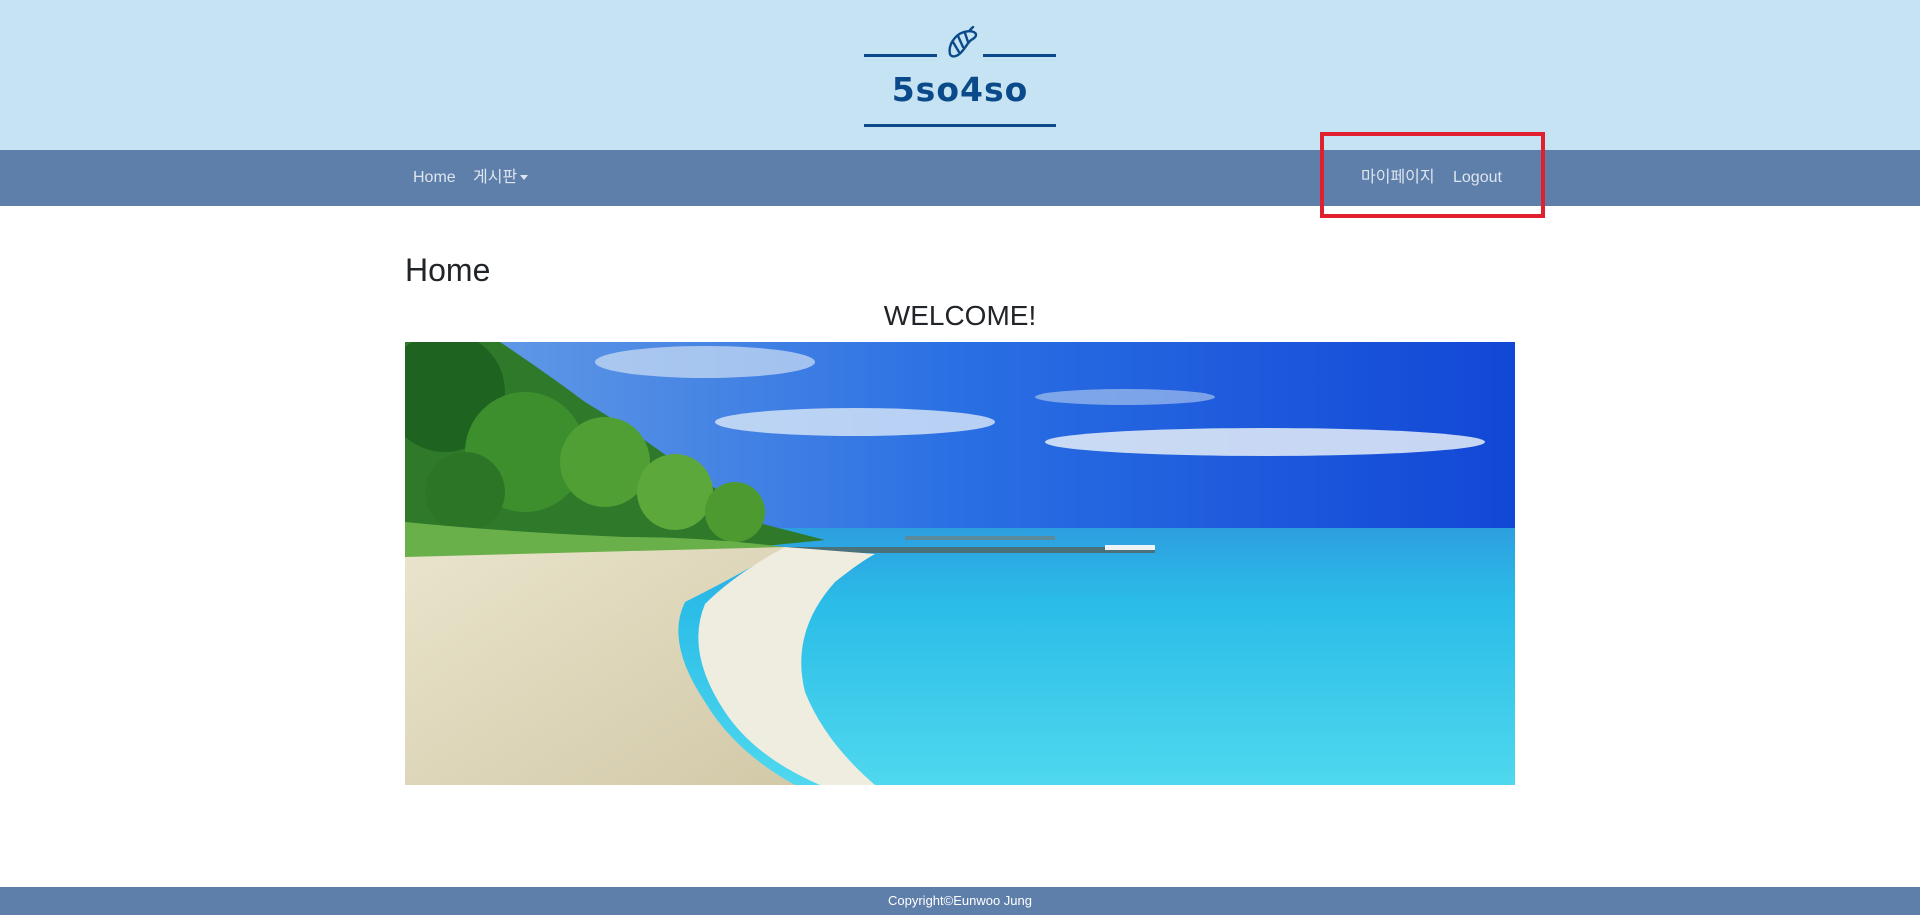 Image resolution: width=1920 pixels, height=915 pixels. I want to click on site-footer: Copyright©Eunwoo Jung, so click(960, 901).